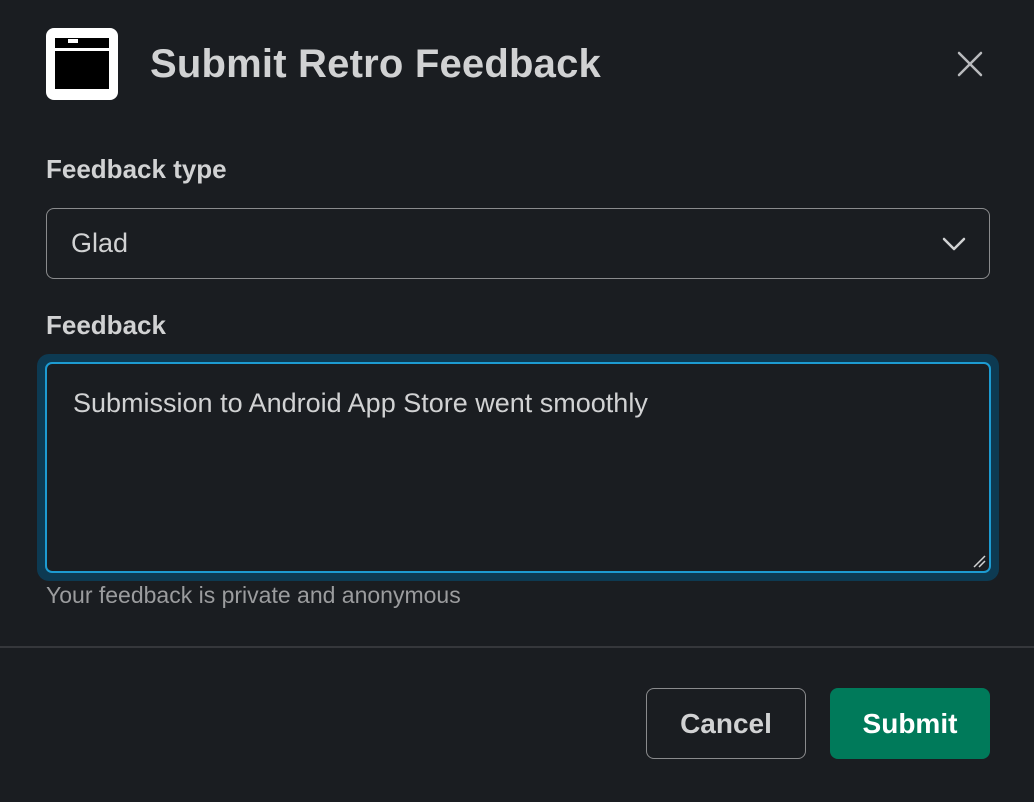 The width and height of the screenshot is (1034, 802). Describe the element at coordinates (82, 64) in the screenshot. I see `archive-box-icon` at that location.